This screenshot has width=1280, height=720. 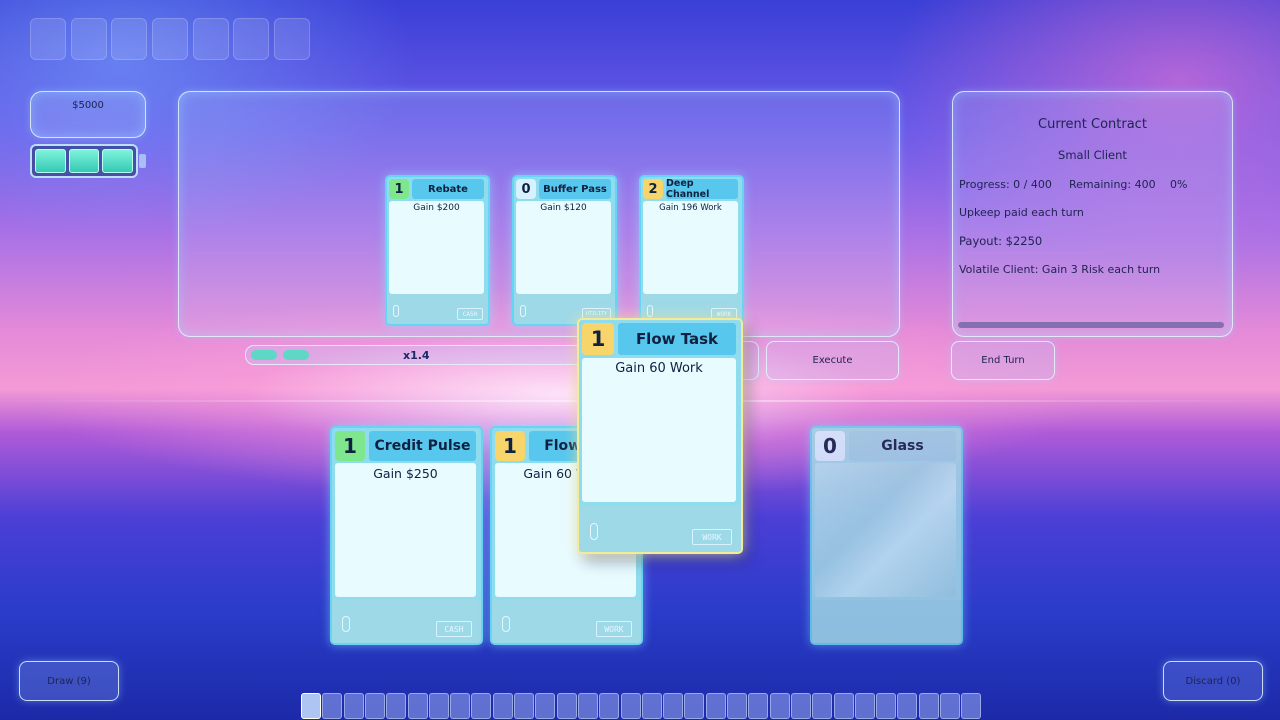 What do you see at coordinates (1091, 325) in the screenshot?
I see `contract-progress-bar` at bounding box center [1091, 325].